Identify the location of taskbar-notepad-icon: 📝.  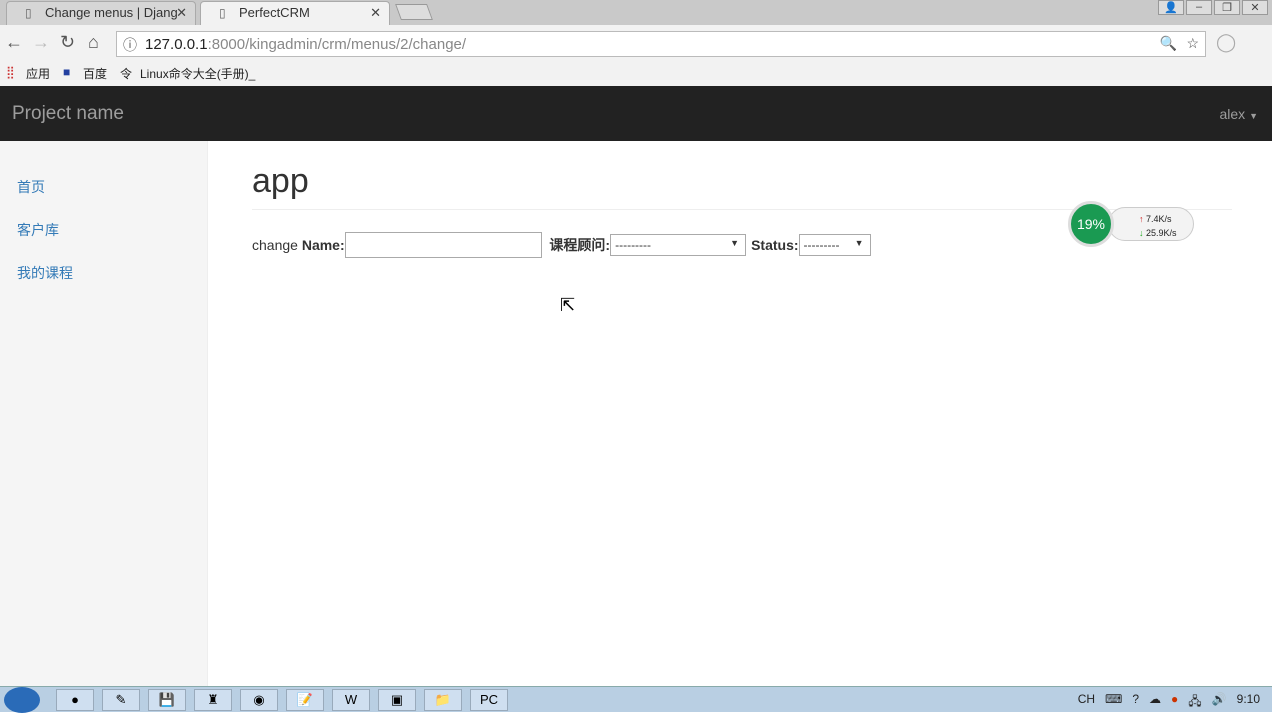
(305, 700).